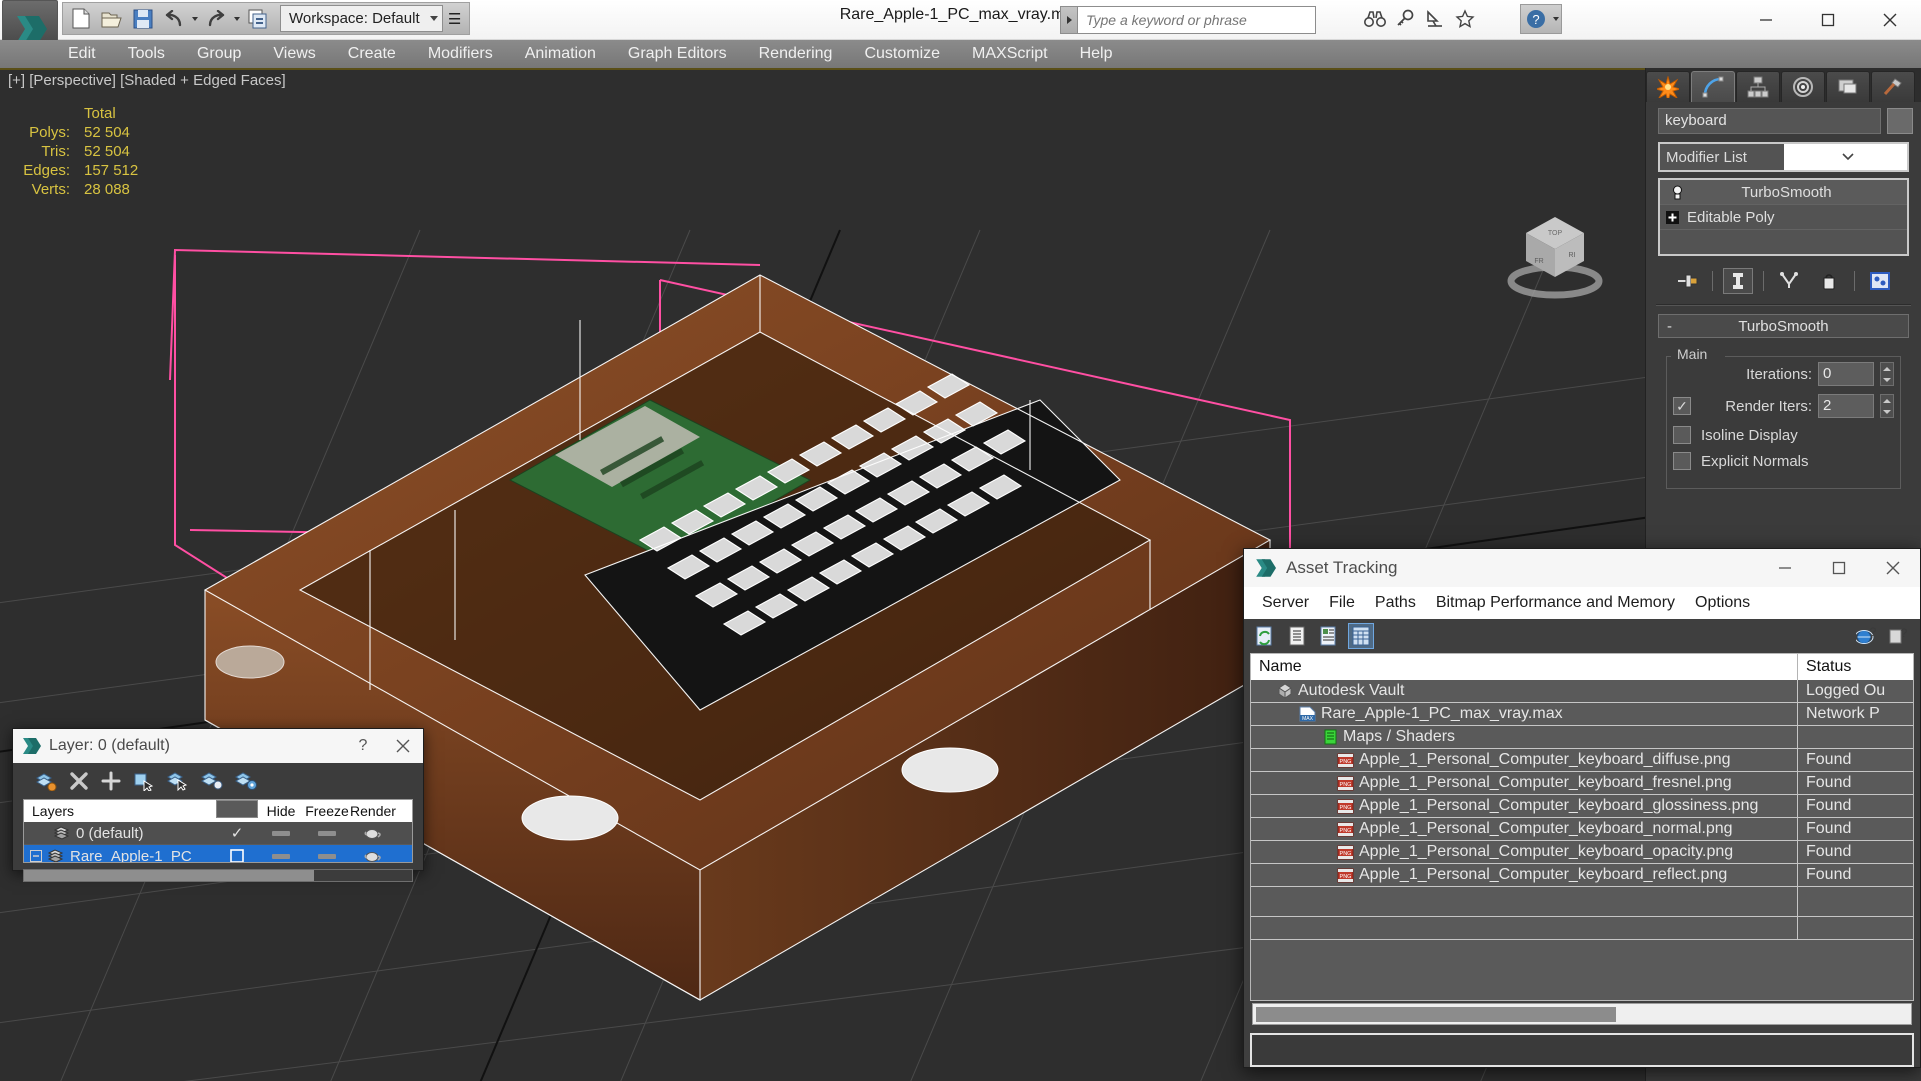  I want to click on close-button, so click(1890, 20).